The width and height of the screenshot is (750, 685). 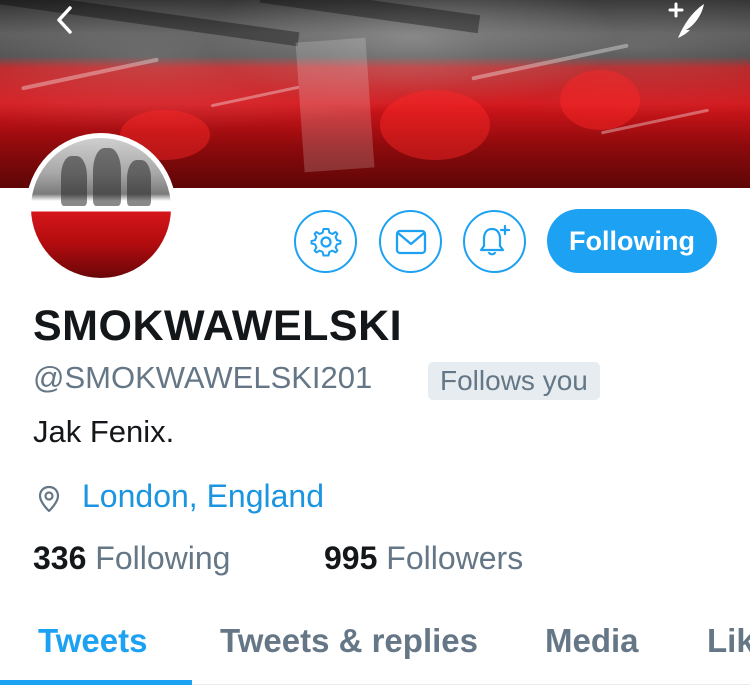 I want to click on tab-tweets-and-replies: Tweets & replies, so click(x=349, y=641).